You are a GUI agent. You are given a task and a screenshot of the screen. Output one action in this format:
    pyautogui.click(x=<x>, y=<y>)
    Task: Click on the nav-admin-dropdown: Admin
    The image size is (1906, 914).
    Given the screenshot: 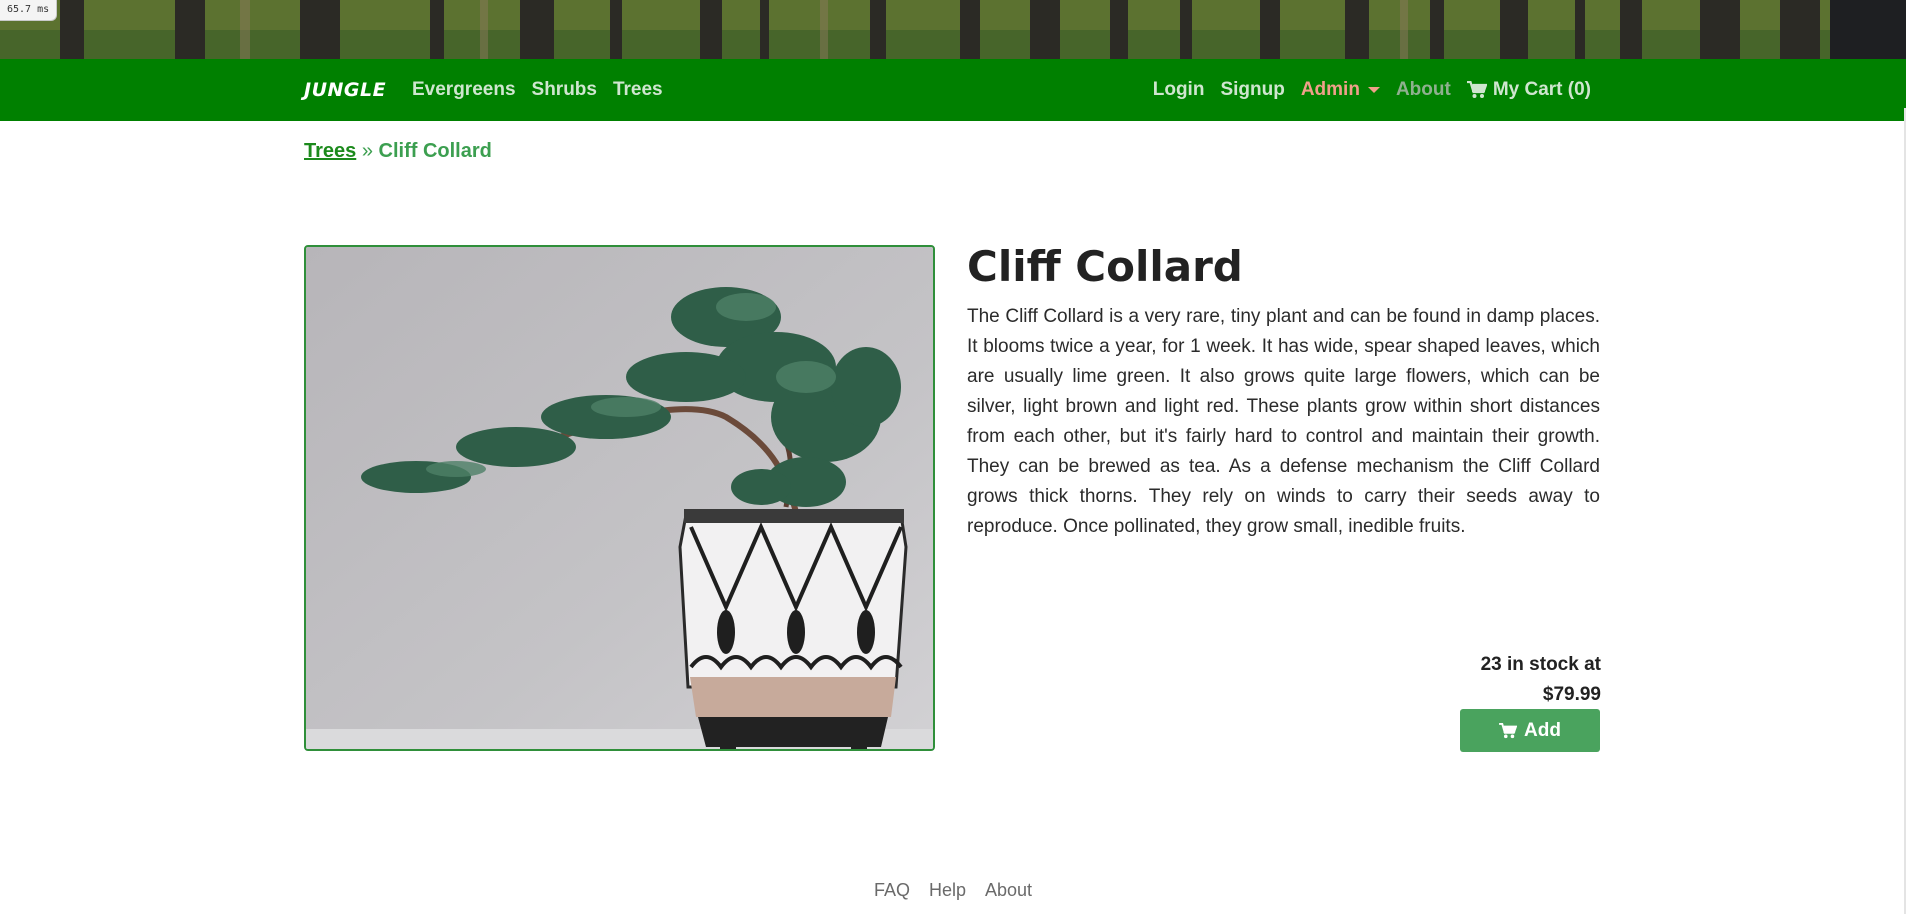 What is the action you would take?
    pyautogui.click(x=1340, y=90)
    